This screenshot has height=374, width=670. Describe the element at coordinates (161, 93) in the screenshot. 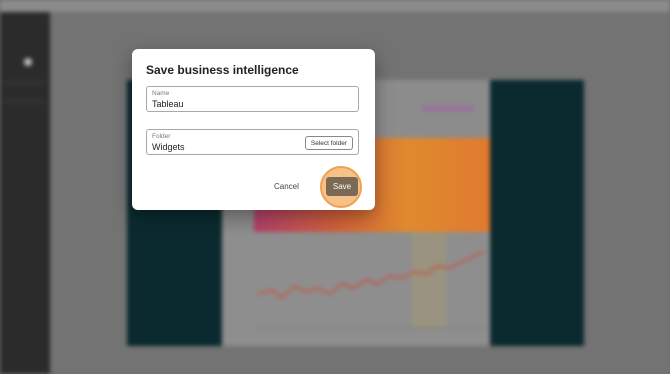

I see `name-field-label: Name` at that location.